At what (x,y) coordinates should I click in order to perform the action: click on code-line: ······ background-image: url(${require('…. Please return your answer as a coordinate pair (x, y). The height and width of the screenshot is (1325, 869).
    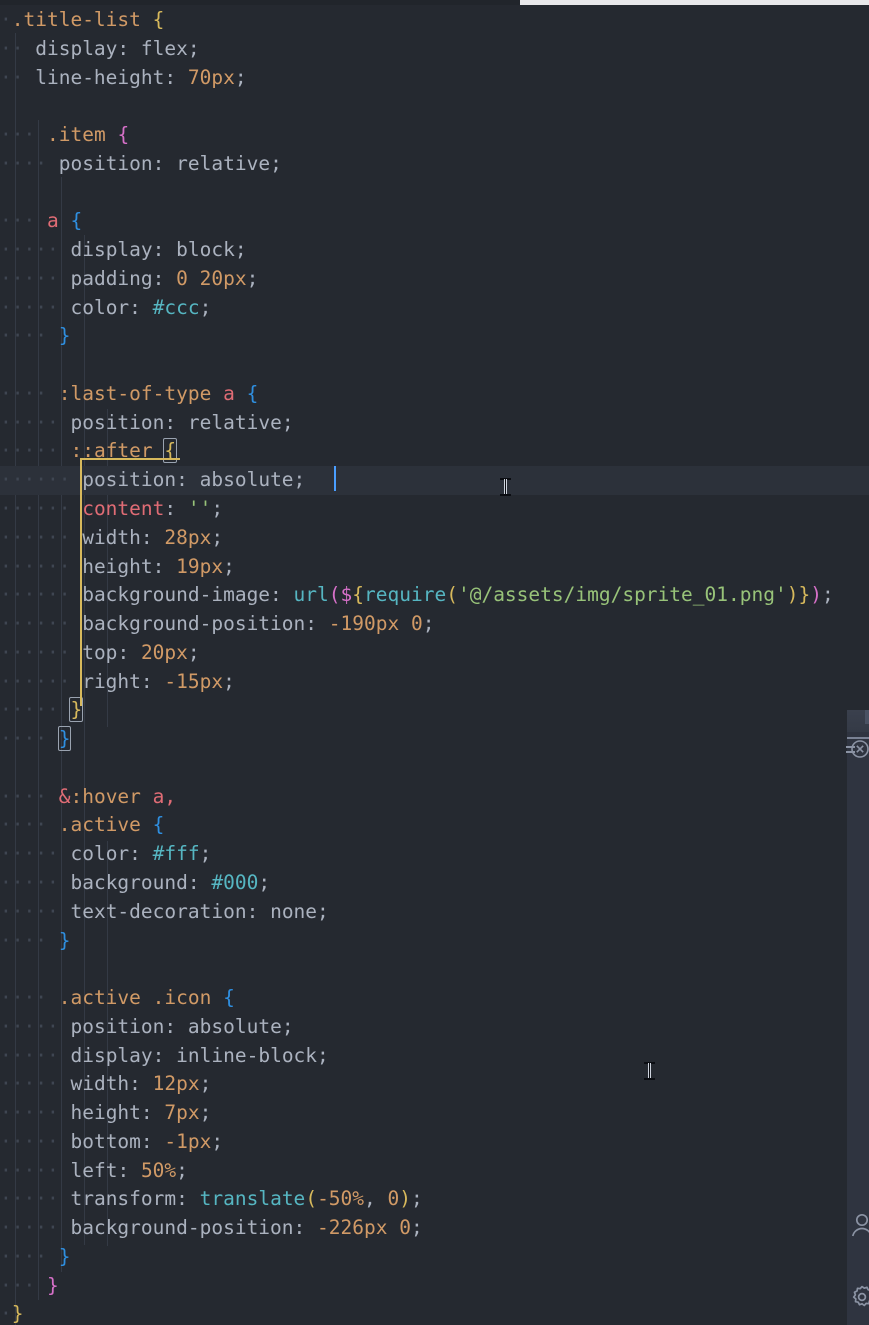
    Looking at the image, I should click on (434, 595).